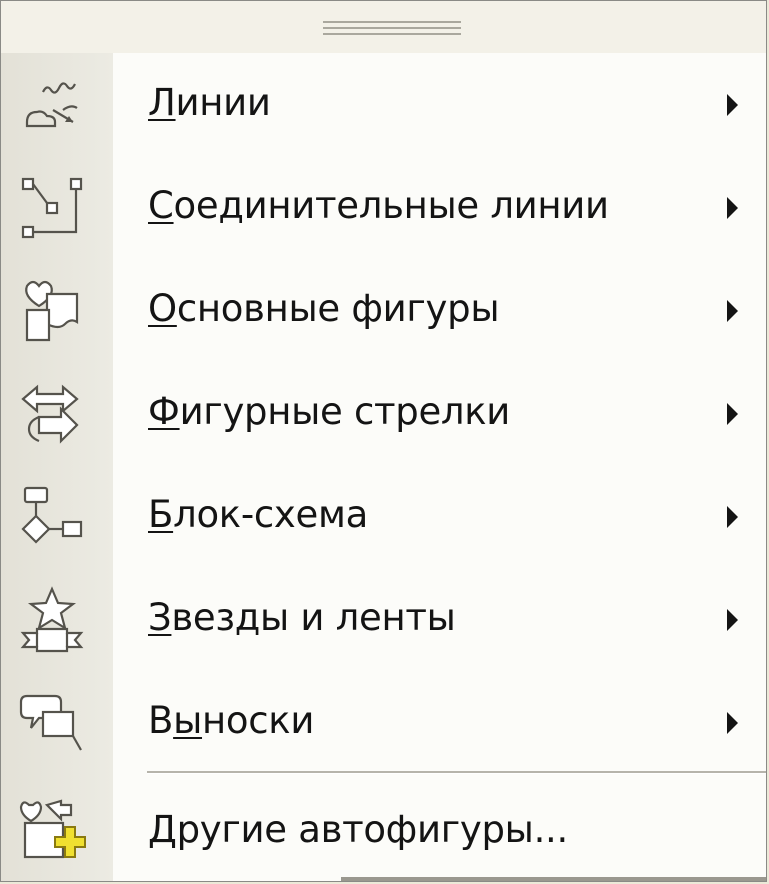  What do you see at coordinates (302, 617) in the screenshot?
I see `menu-item-label: Звезды и ленты` at bounding box center [302, 617].